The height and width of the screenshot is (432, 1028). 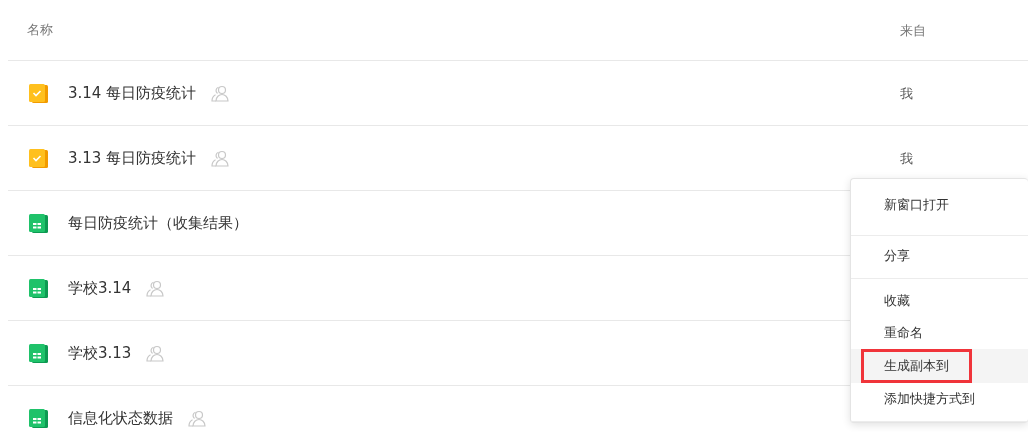 What do you see at coordinates (939, 366) in the screenshot?
I see `menu-item: 生成副本到` at bounding box center [939, 366].